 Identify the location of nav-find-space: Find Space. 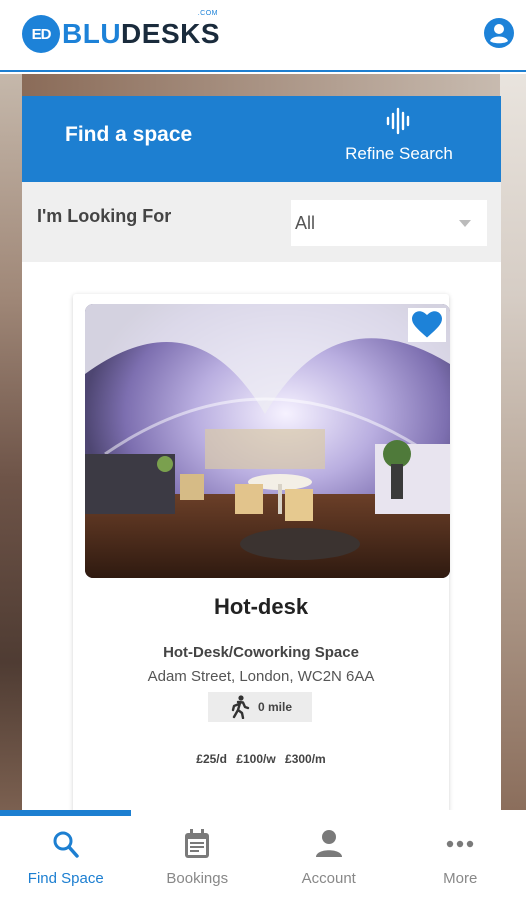
(66, 855).